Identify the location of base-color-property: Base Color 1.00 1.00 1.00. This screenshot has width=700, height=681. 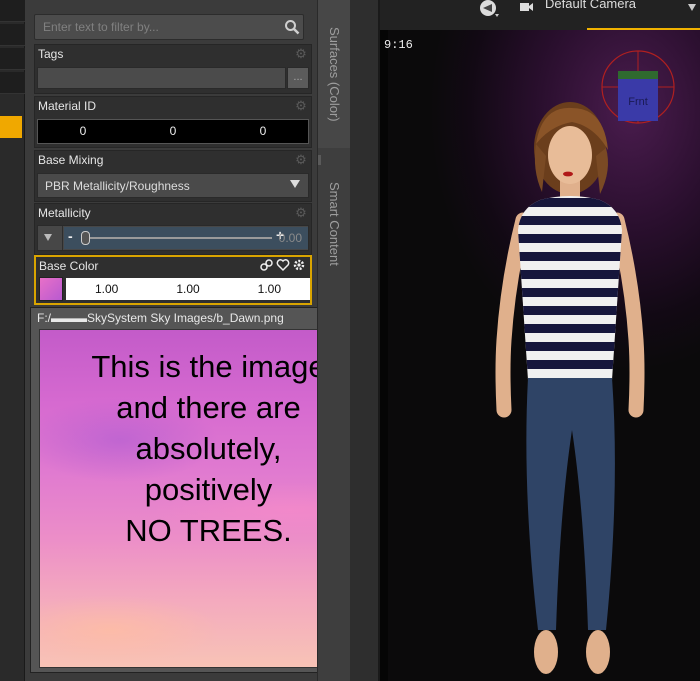
(173, 280).